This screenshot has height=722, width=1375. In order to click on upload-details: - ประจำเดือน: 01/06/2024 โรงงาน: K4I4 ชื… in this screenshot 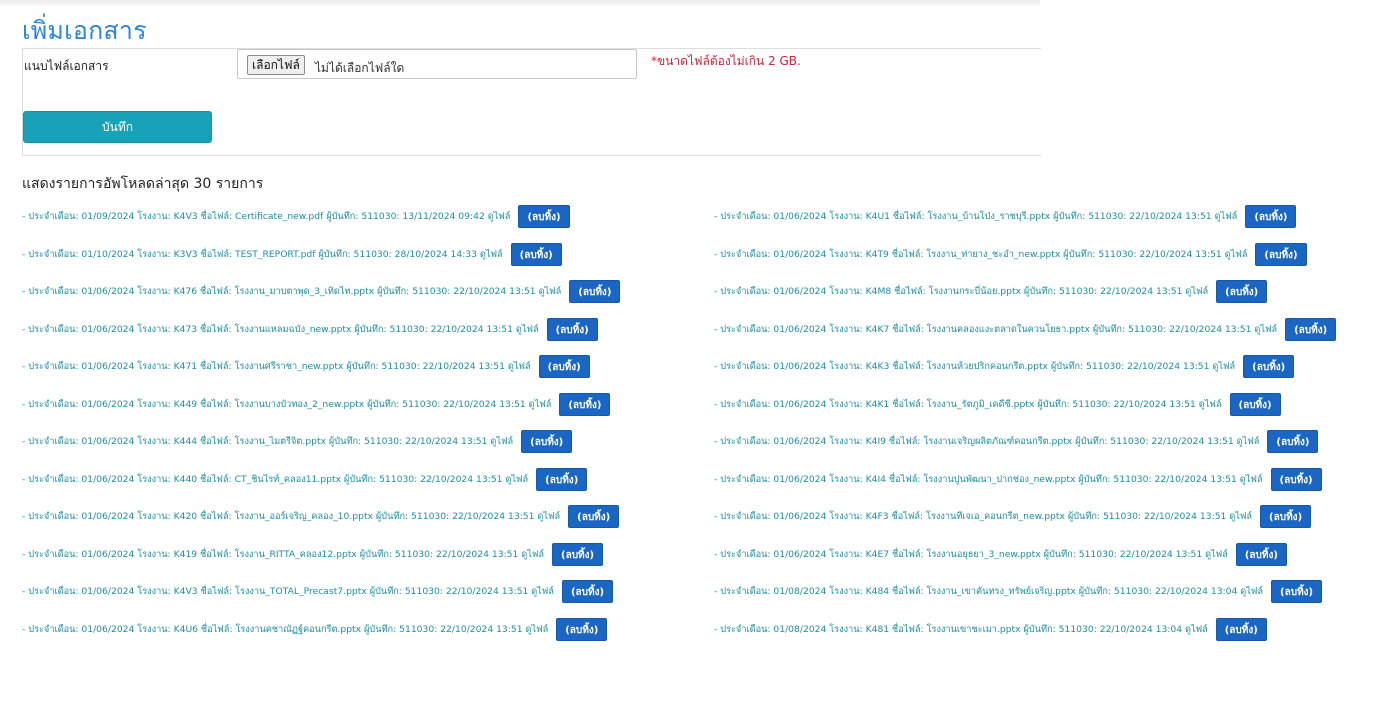, I will do `click(975, 479)`.